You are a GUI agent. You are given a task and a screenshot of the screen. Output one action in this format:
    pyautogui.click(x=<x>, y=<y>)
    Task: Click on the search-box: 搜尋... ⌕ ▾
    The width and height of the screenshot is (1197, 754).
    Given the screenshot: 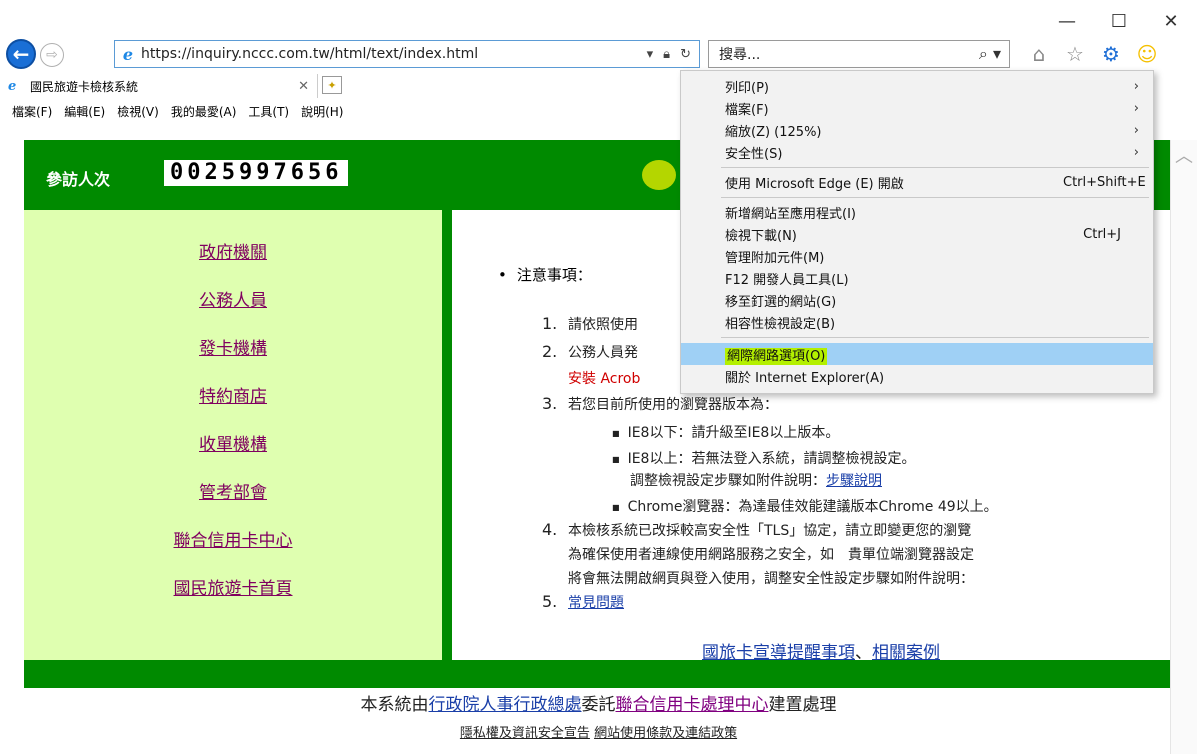 What is the action you would take?
    pyautogui.click(x=859, y=54)
    